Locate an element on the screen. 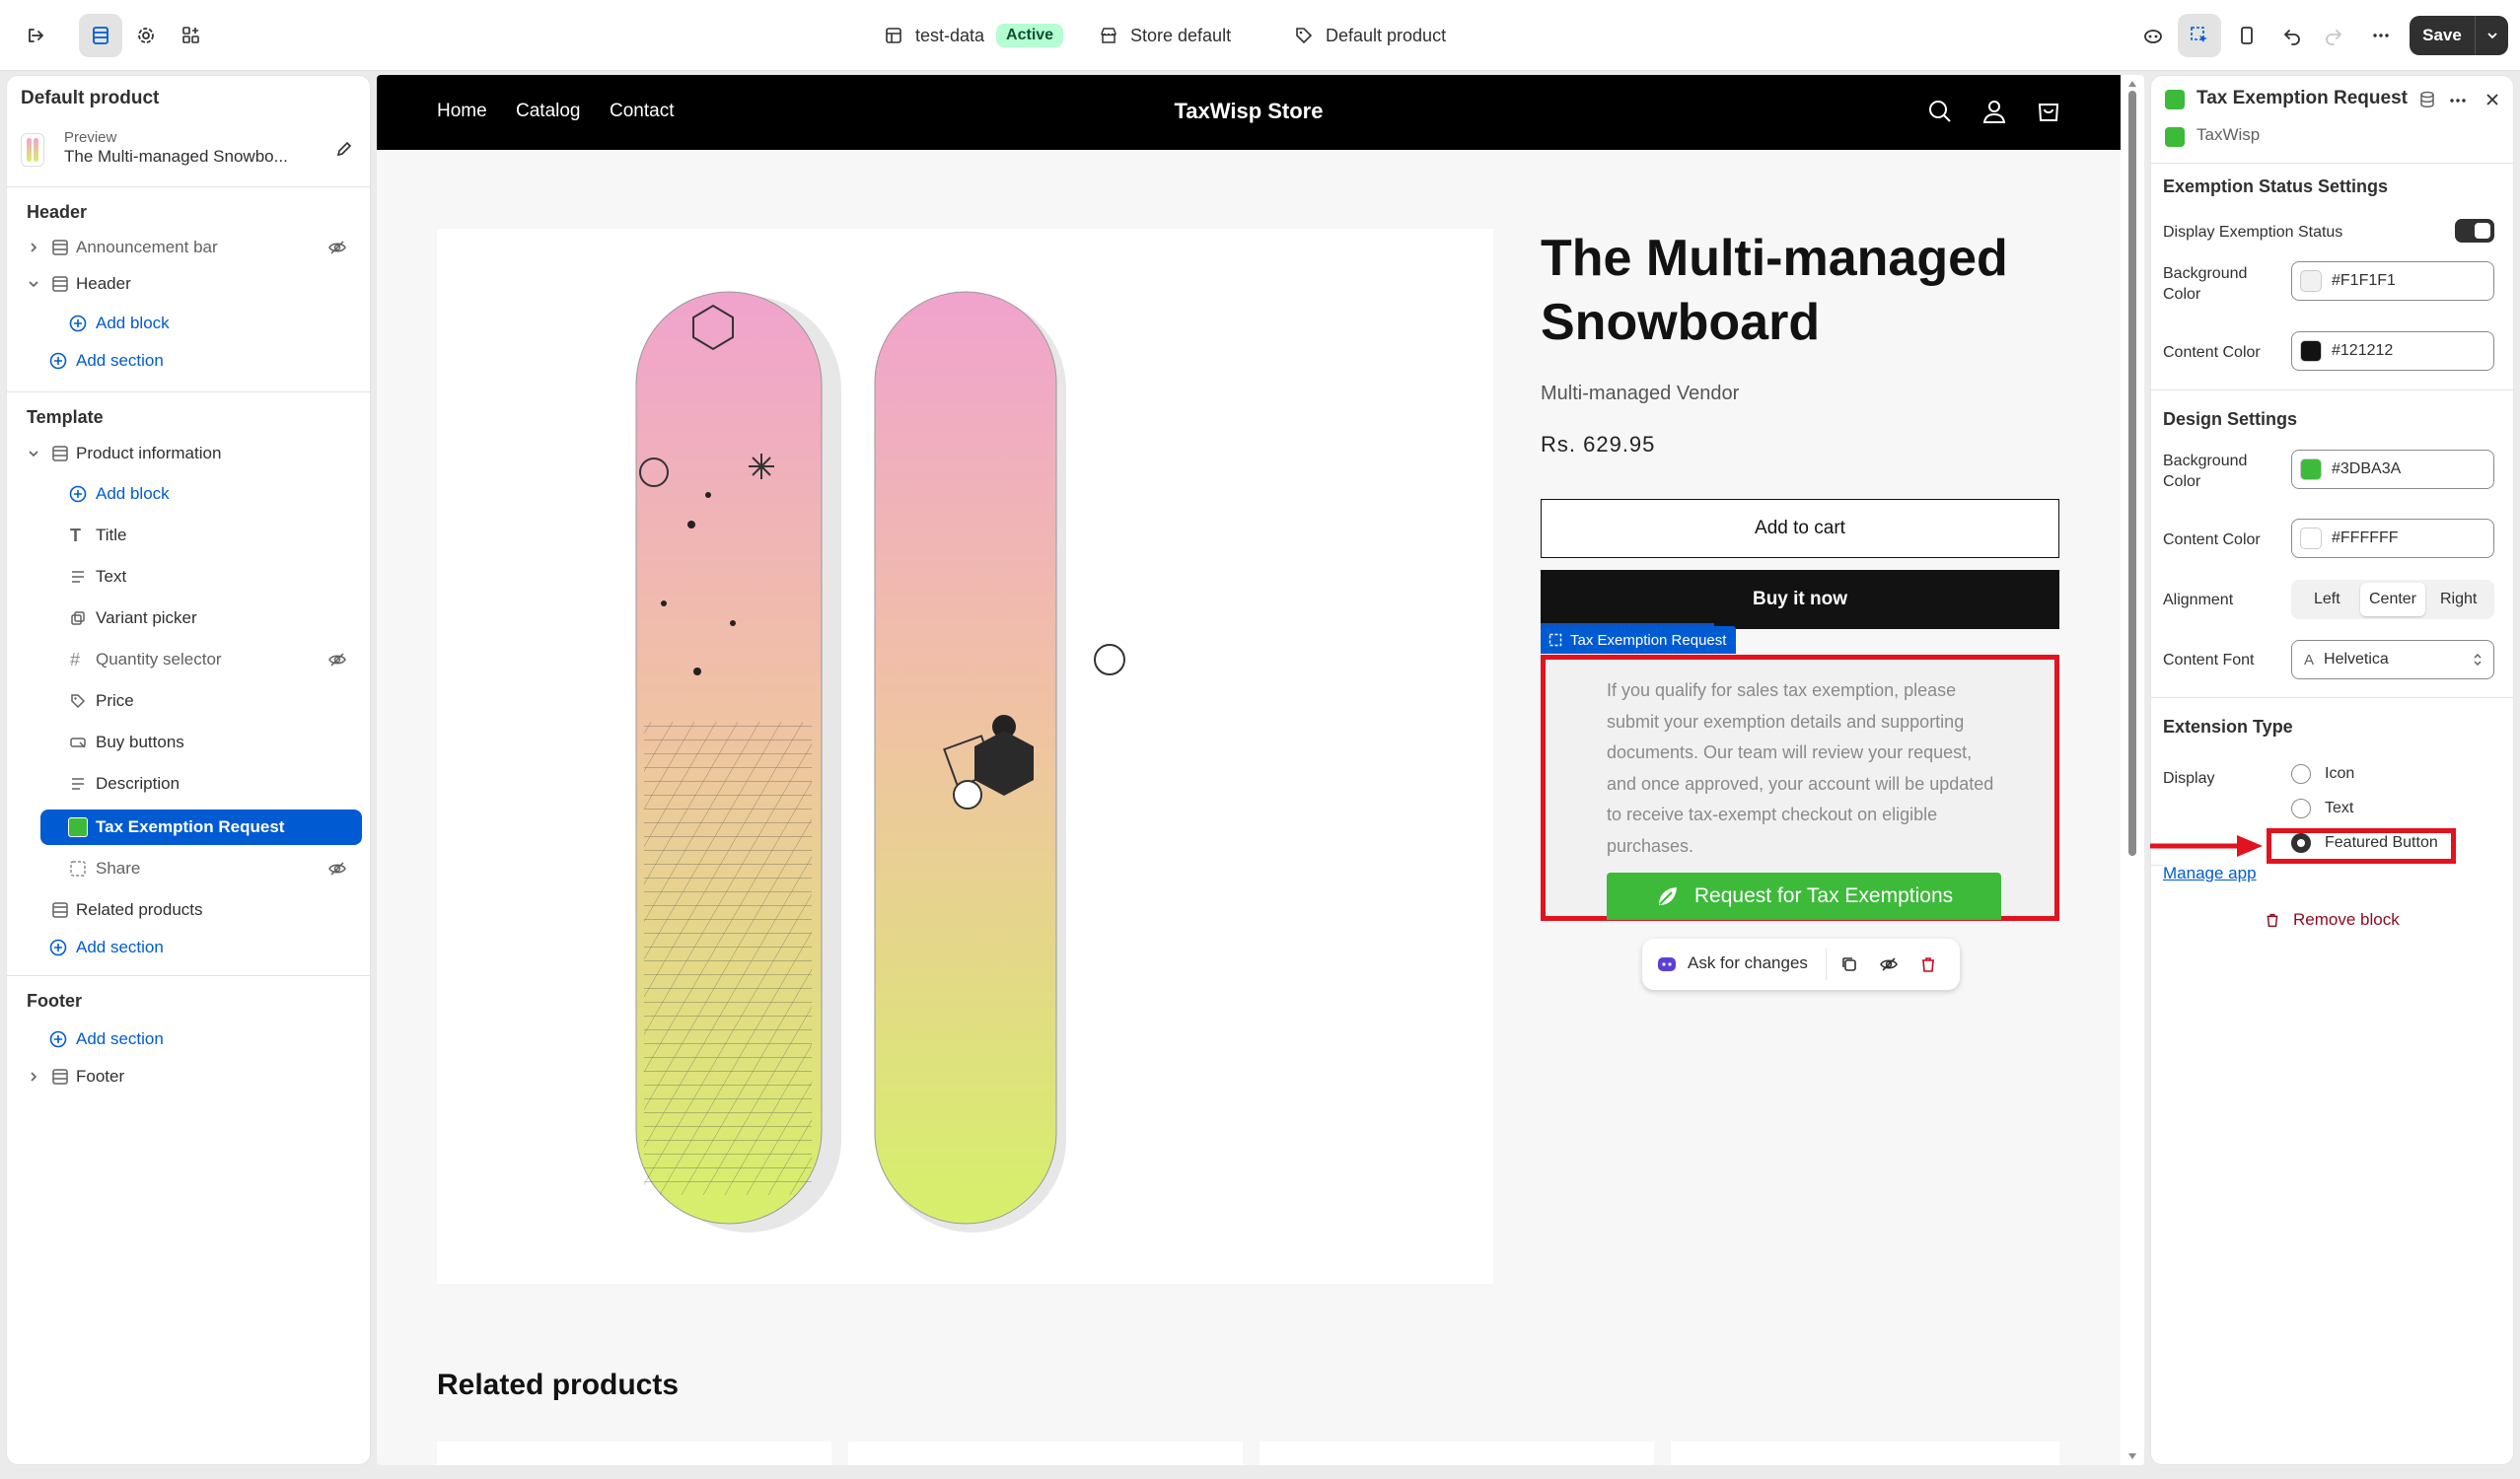 Image resolution: width=2520 pixels, height=1479 pixels. exit-button is located at coordinates (35, 35).